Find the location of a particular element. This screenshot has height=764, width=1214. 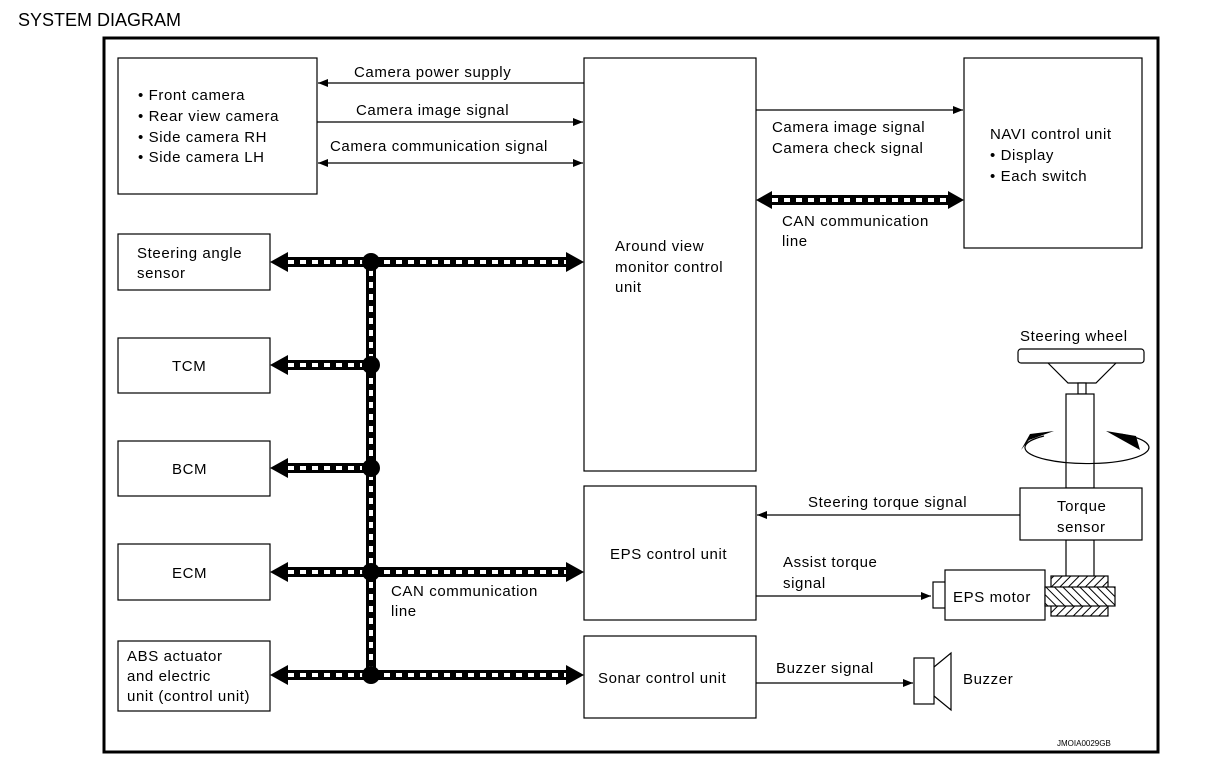

torque-sensor: Torque sensor is located at coordinates (1081, 514).